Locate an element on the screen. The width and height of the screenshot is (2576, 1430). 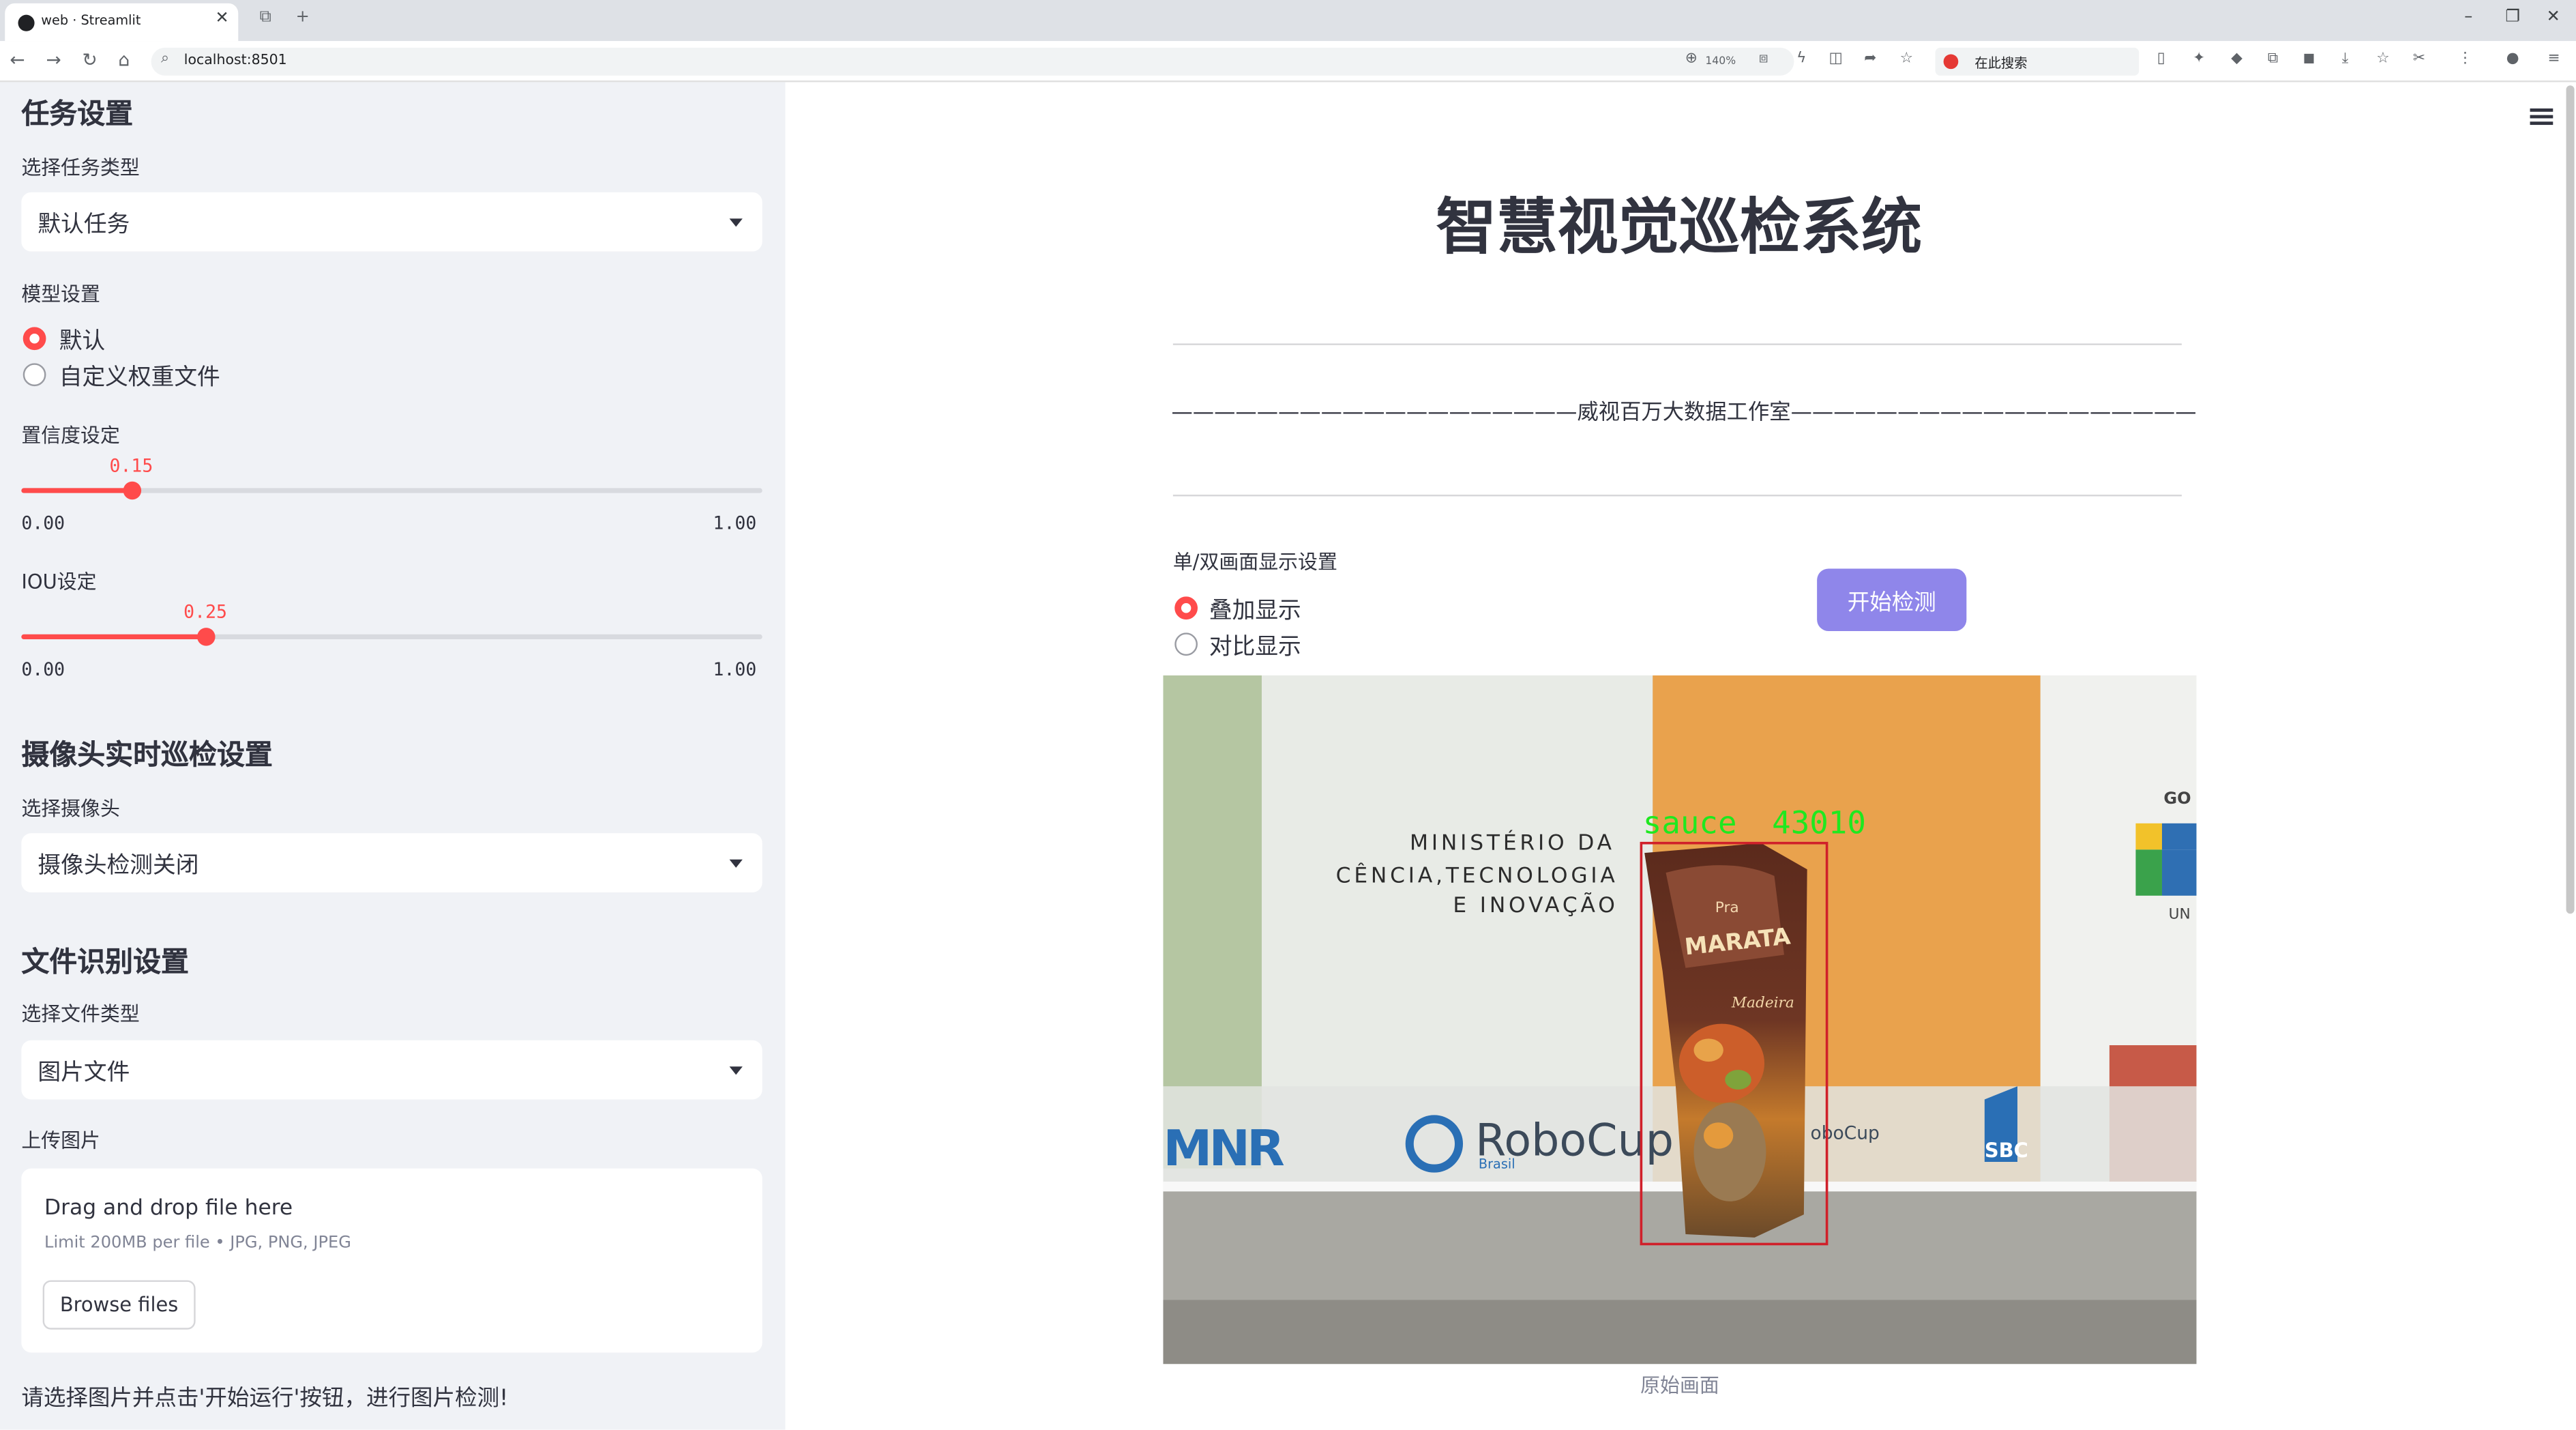
browse-files-button: Browse files is located at coordinates (119, 1305).